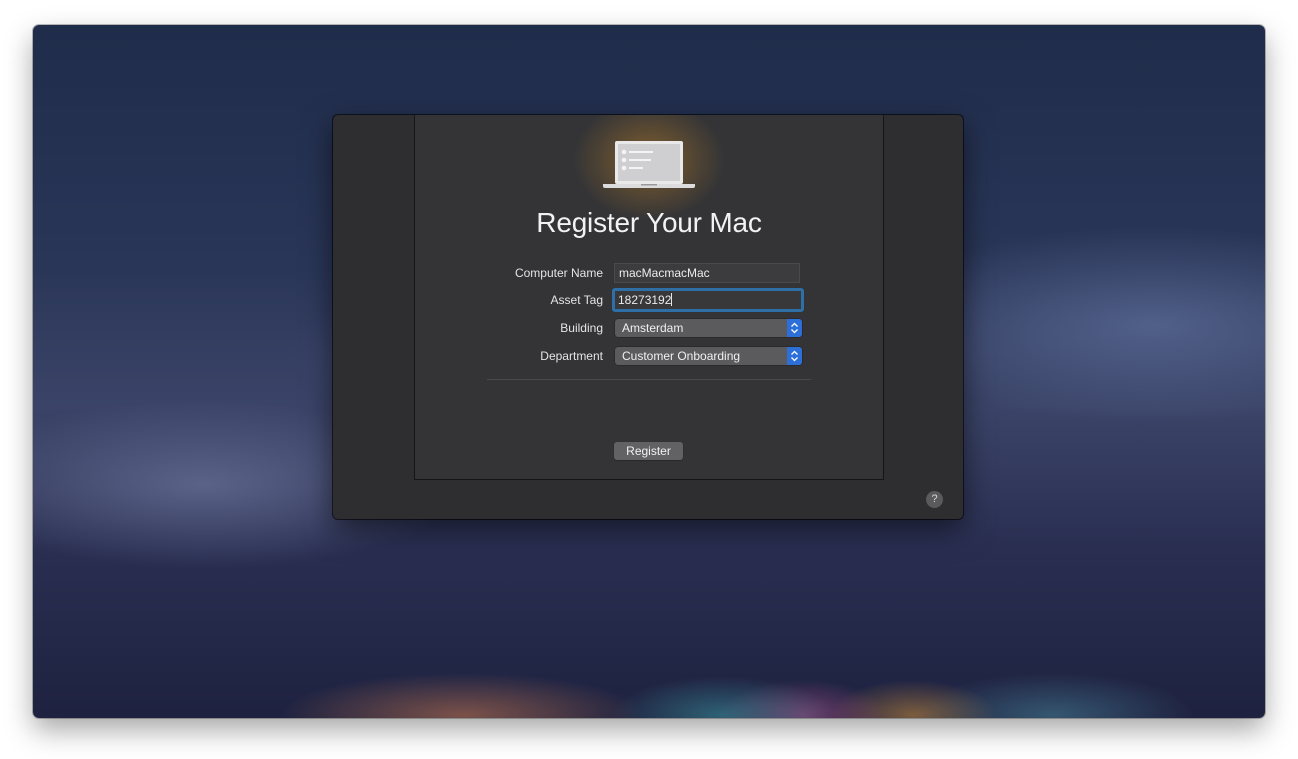 The height and width of the screenshot is (759, 1298). I want to click on computer-name-row: Computer Name macMacmacMac, so click(649, 273).